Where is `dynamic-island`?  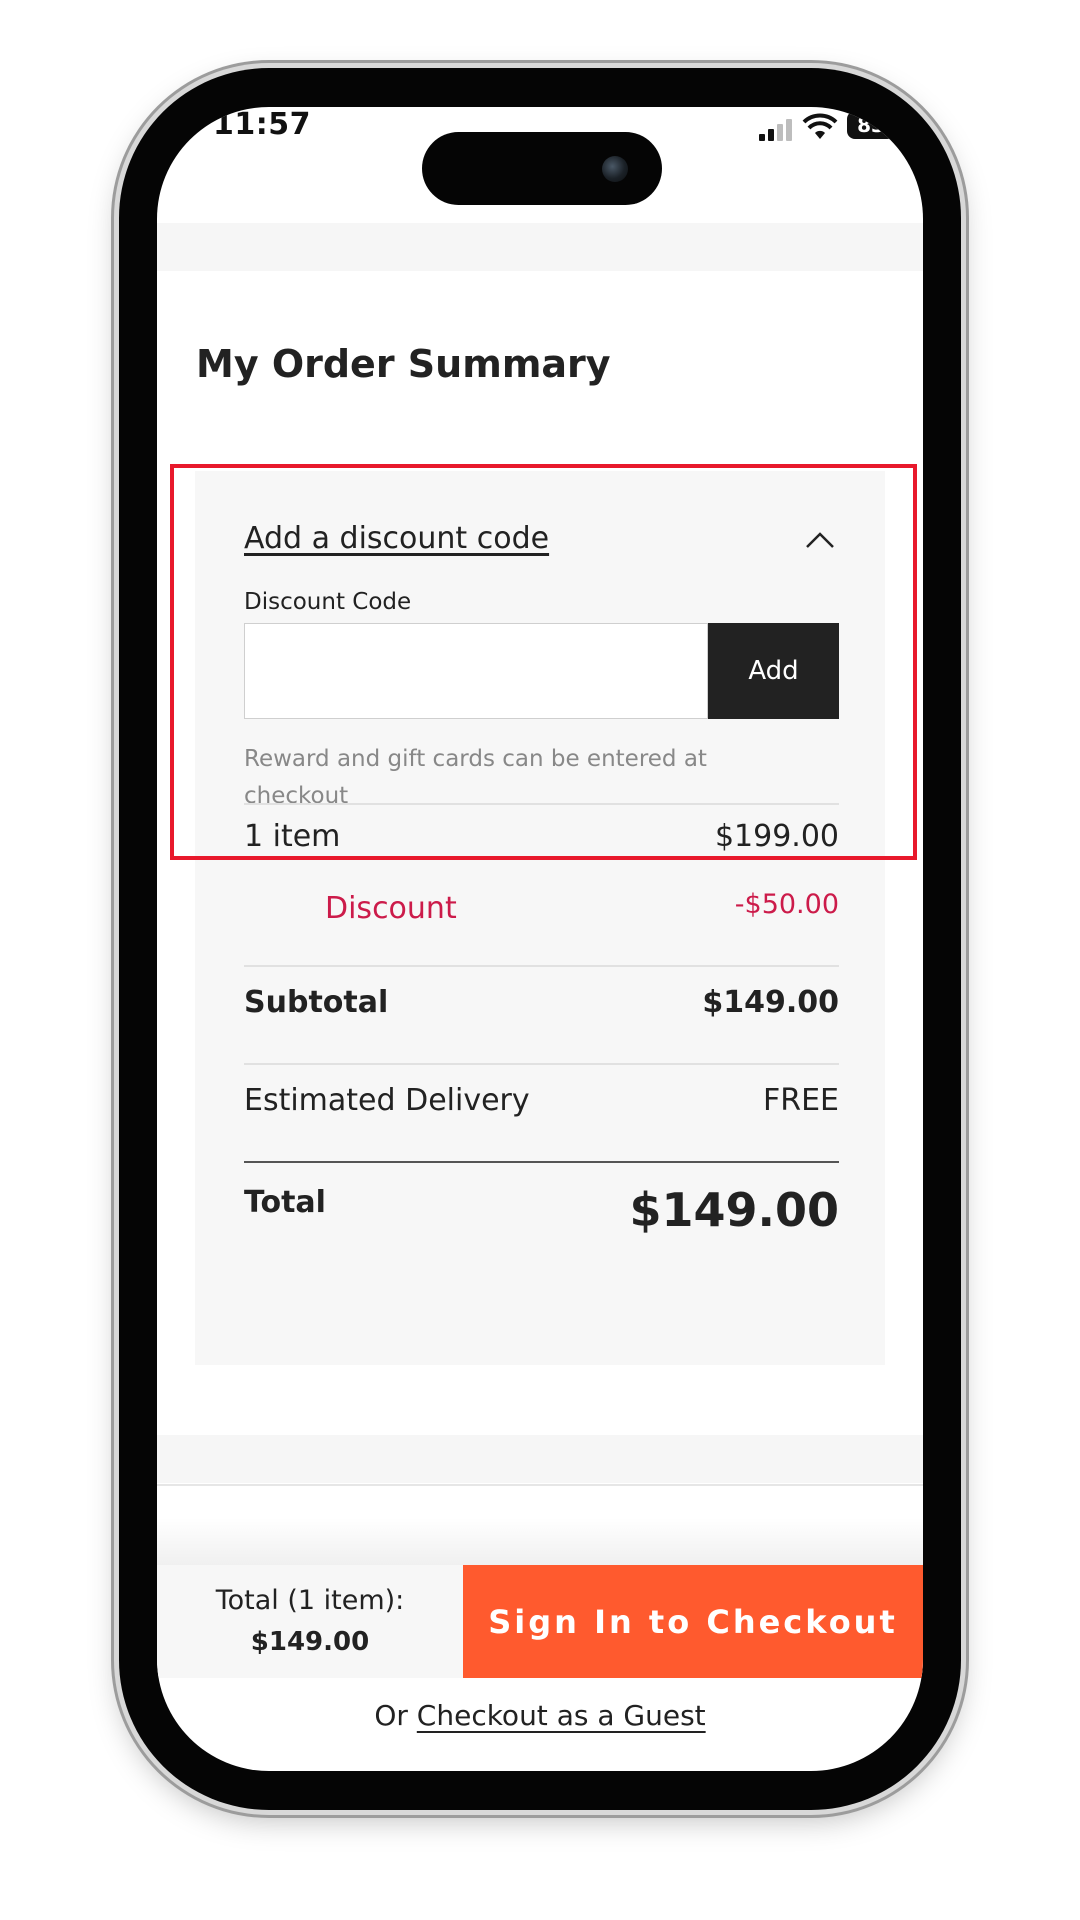 dynamic-island is located at coordinates (542, 168).